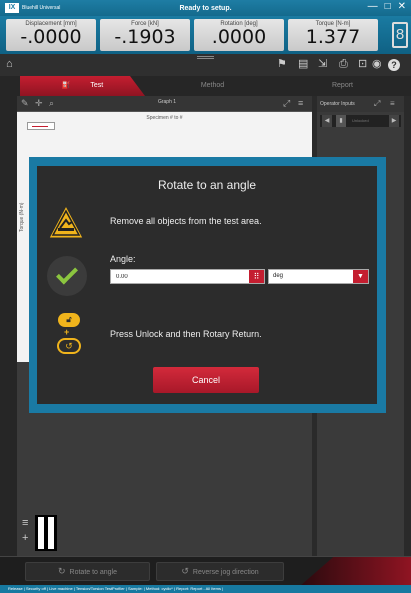 The image size is (411, 593). I want to click on window-controls: — □ ✕, so click(387, 7).